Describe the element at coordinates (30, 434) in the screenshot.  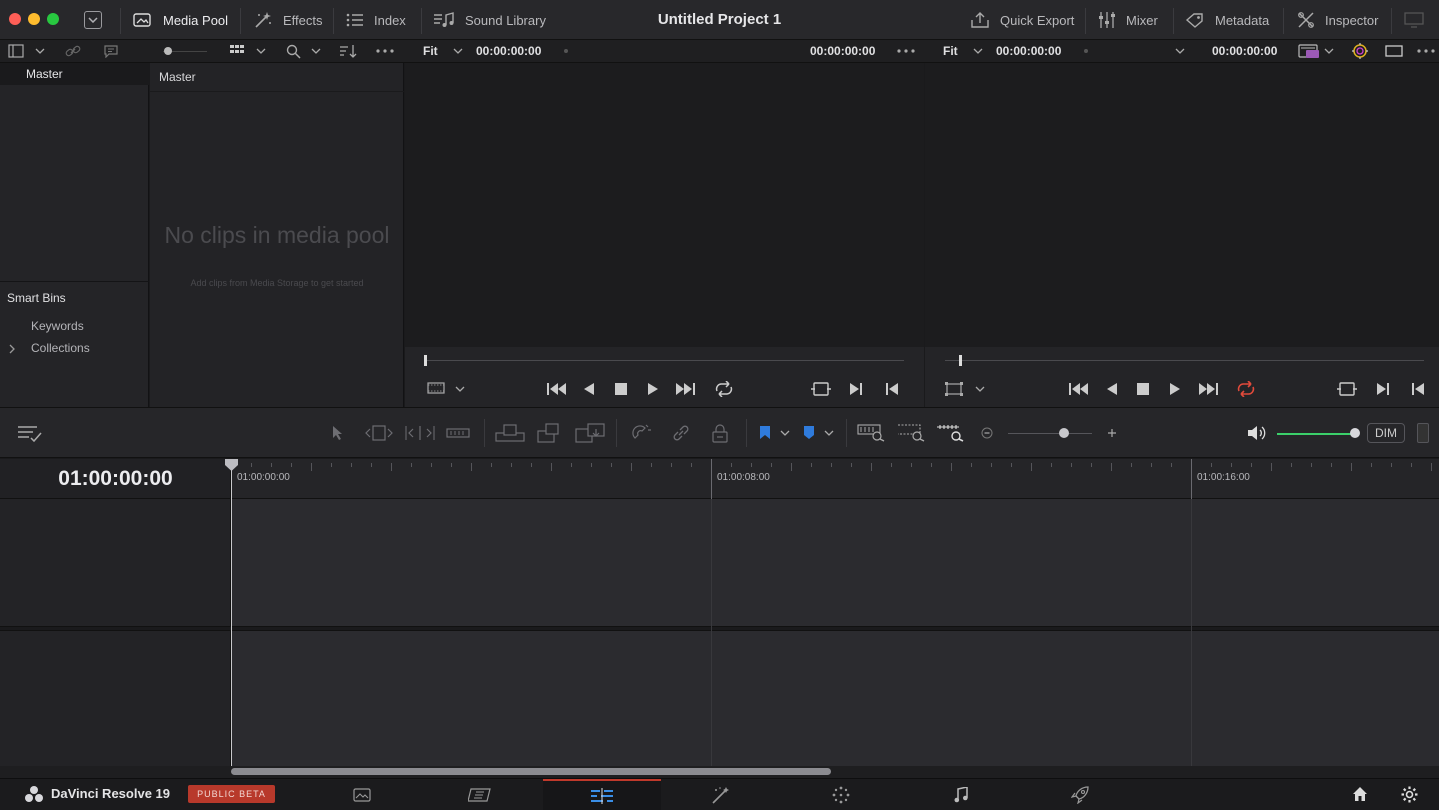
I see `timeline-options-icon` at that location.